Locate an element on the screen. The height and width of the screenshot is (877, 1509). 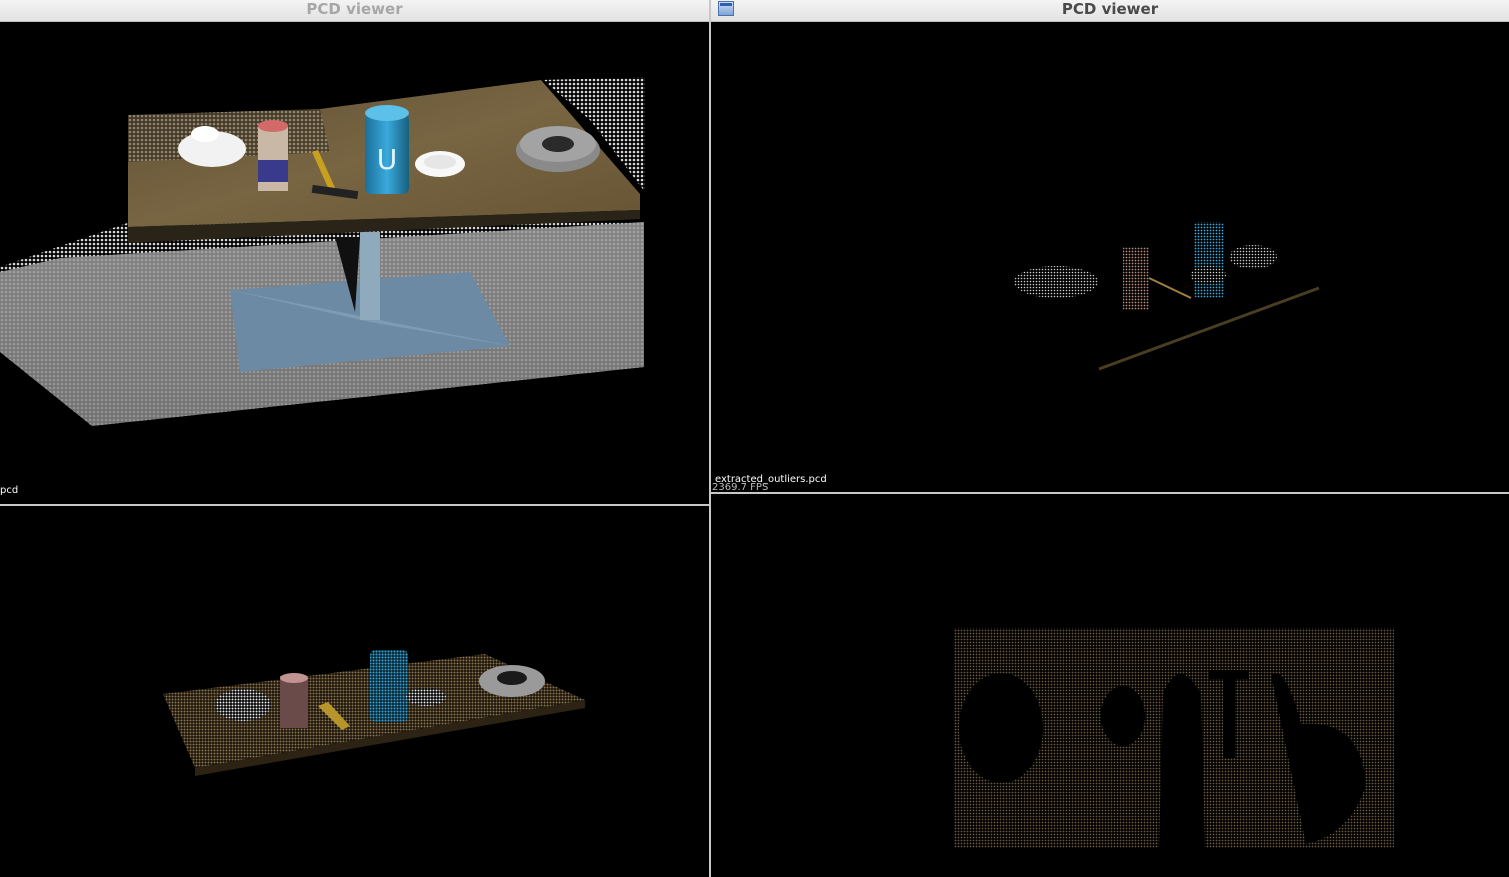
viewer-filename-label: pcd is located at coordinates (9, 490).